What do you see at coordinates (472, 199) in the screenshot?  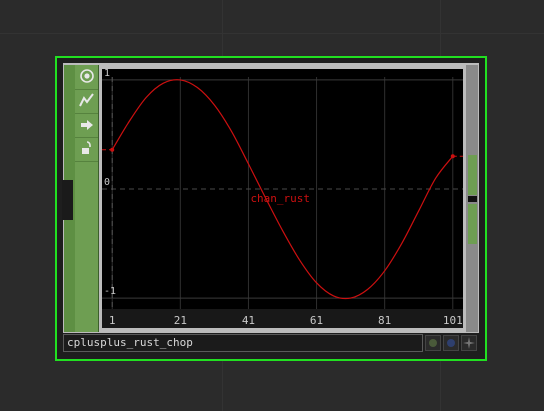 I see `output-connector-divider` at bounding box center [472, 199].